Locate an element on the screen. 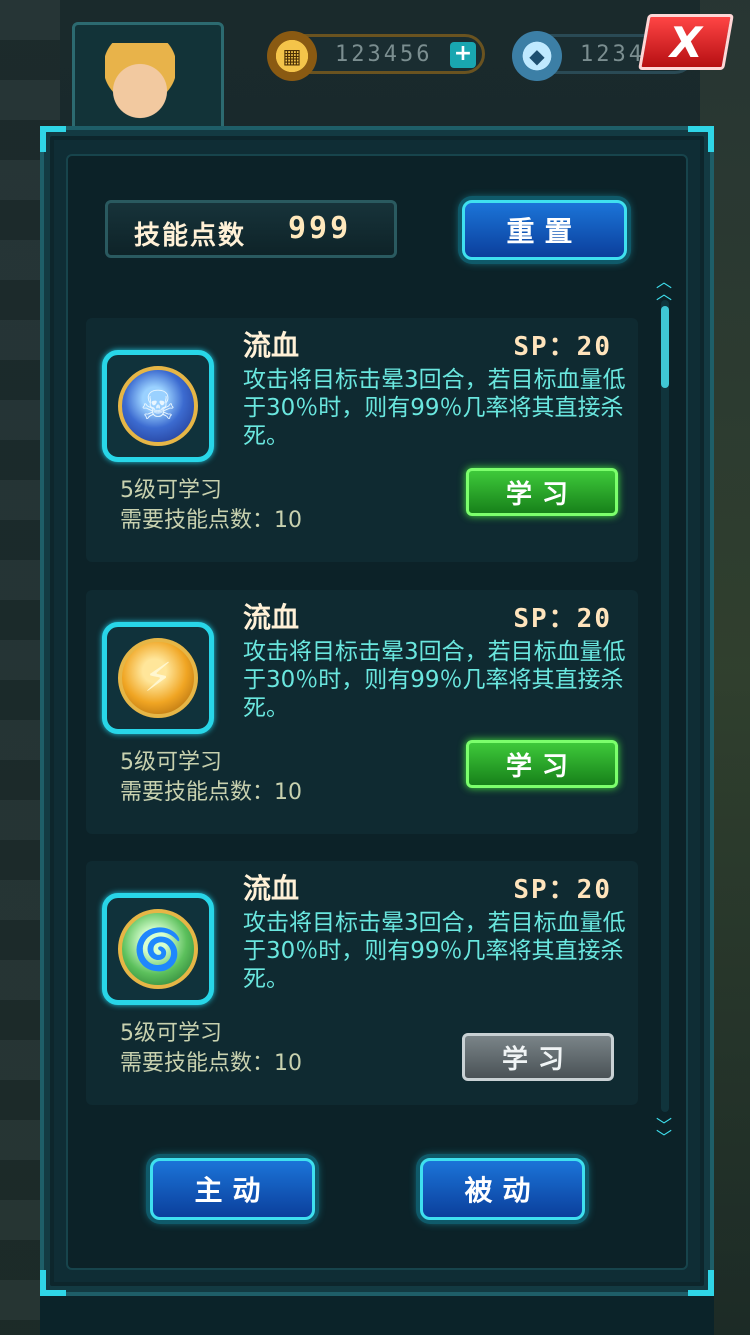 This screenshot has width=750, height=1335. skill-points-label: 技能点数 is located at coordinates (190, 236).